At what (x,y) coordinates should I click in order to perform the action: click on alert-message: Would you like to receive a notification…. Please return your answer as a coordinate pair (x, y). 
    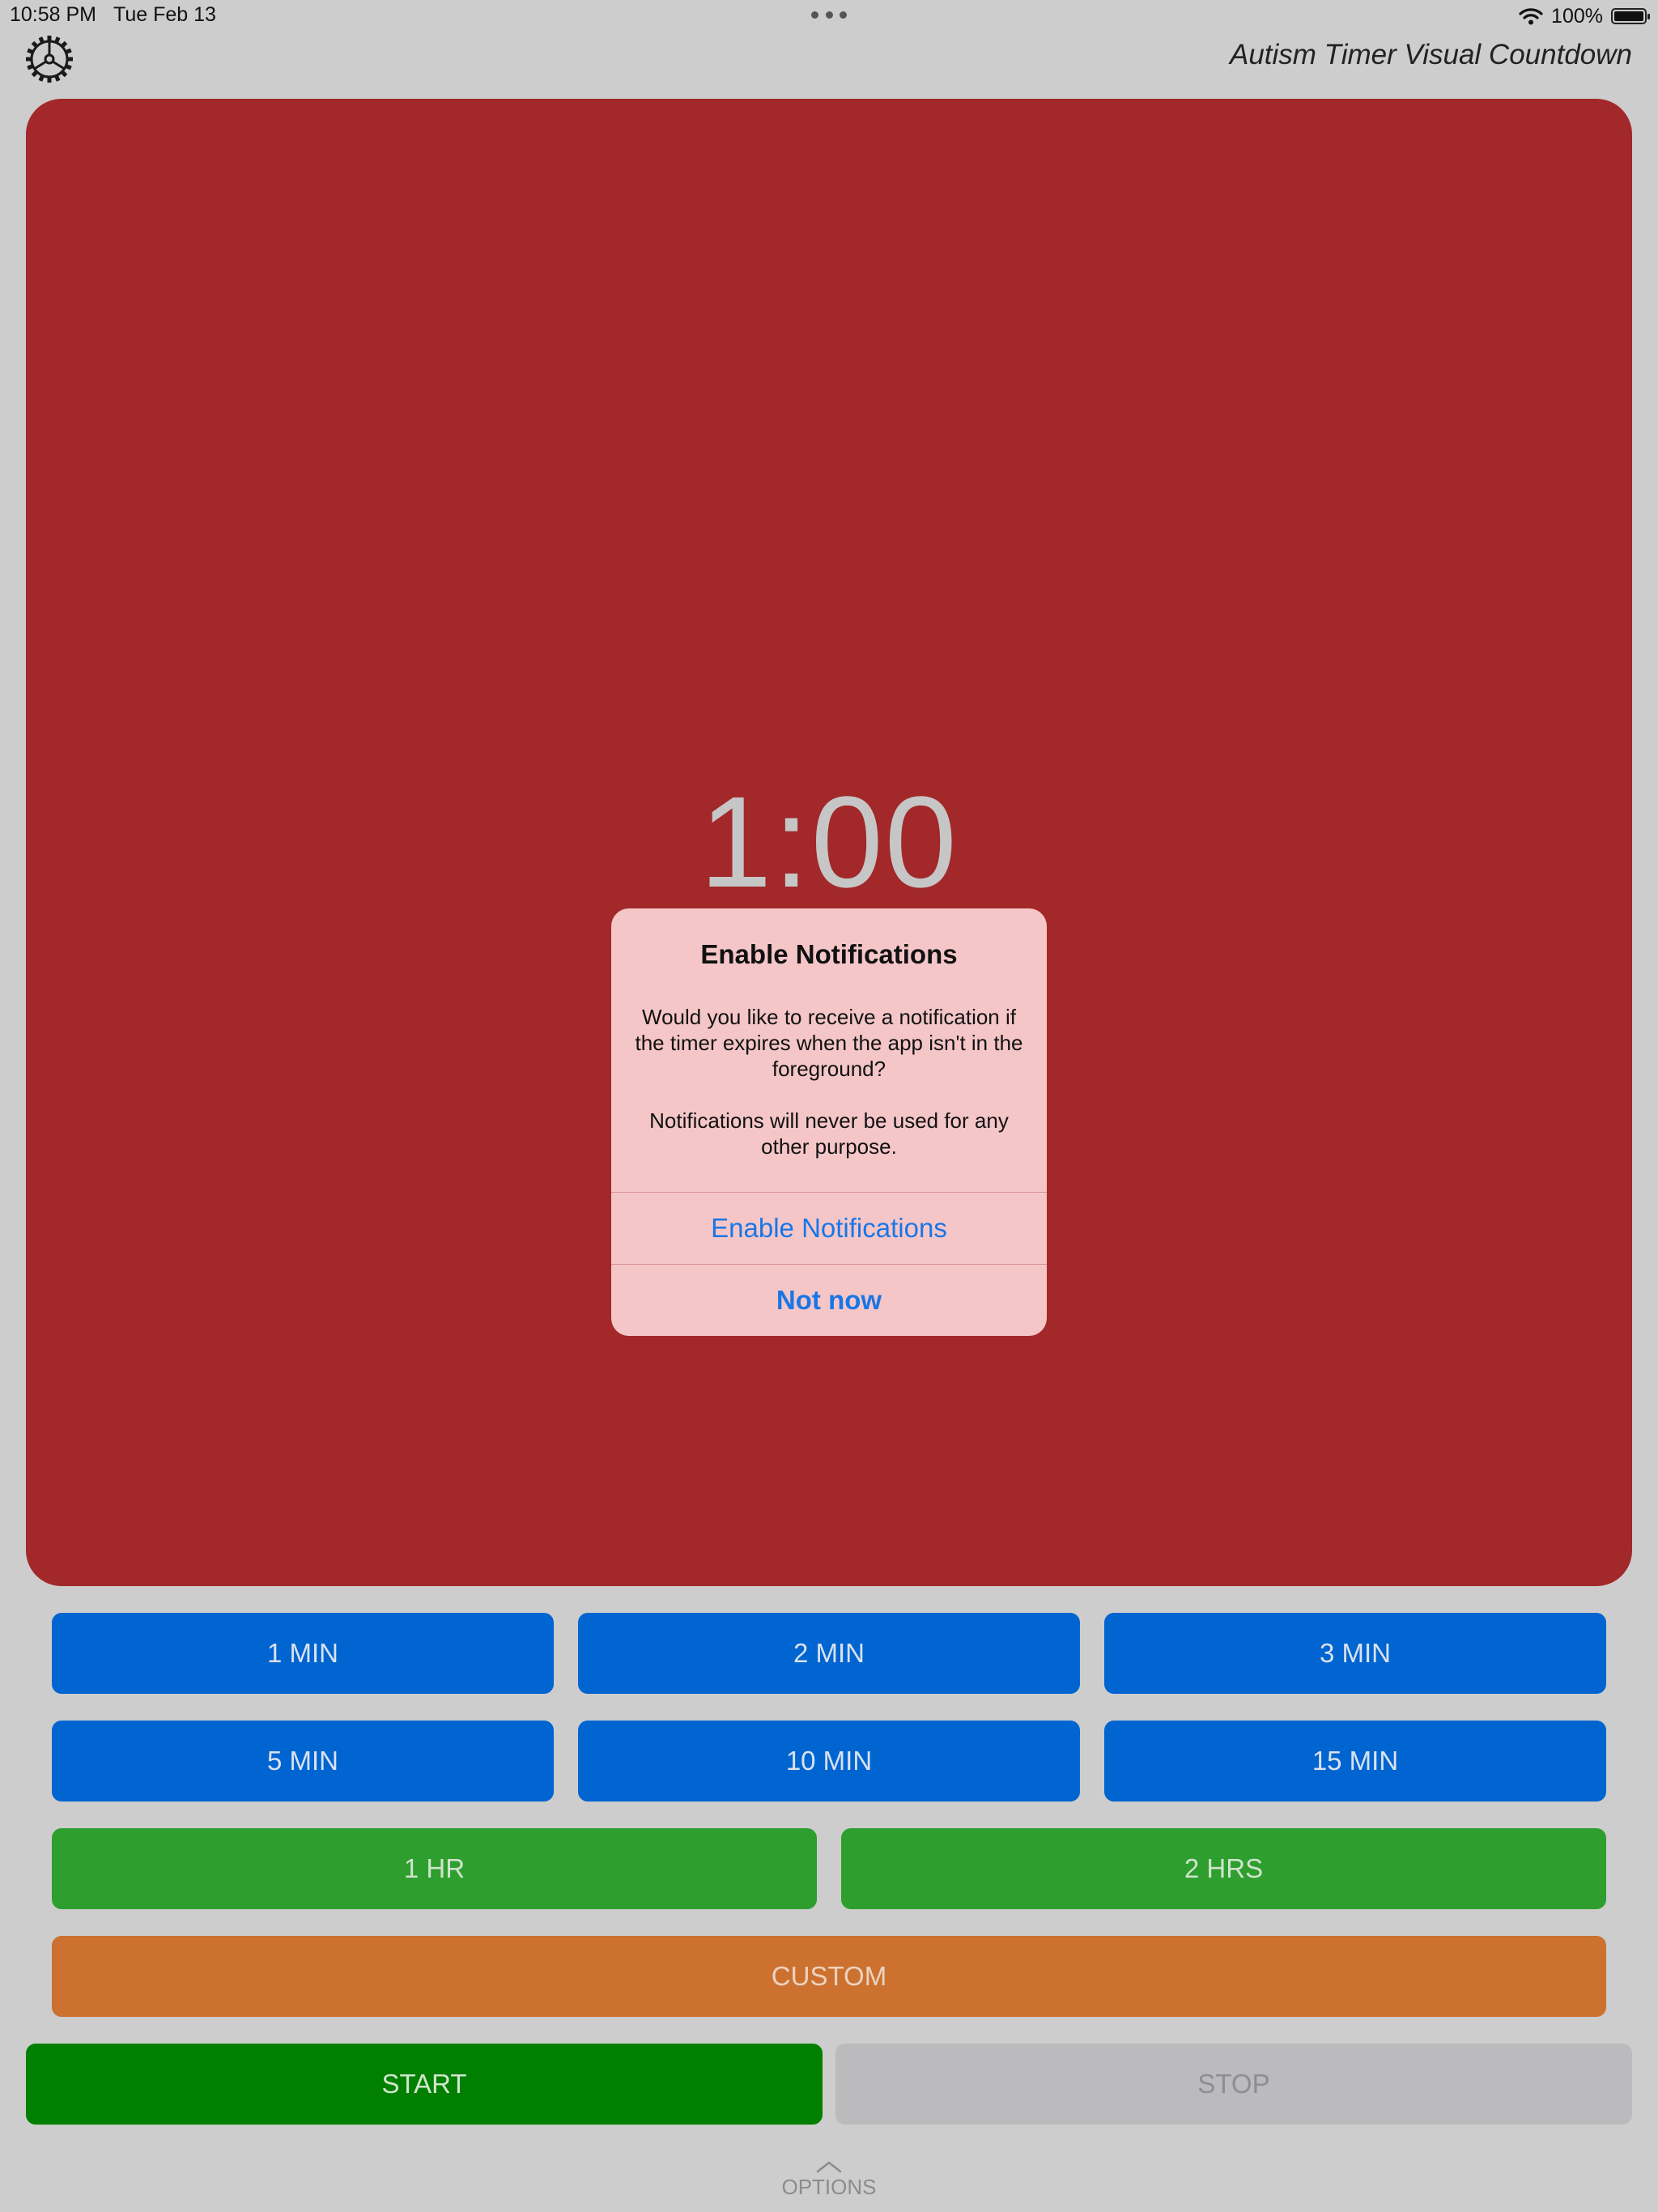
    Looking at the image, I should click on (829, 1043).